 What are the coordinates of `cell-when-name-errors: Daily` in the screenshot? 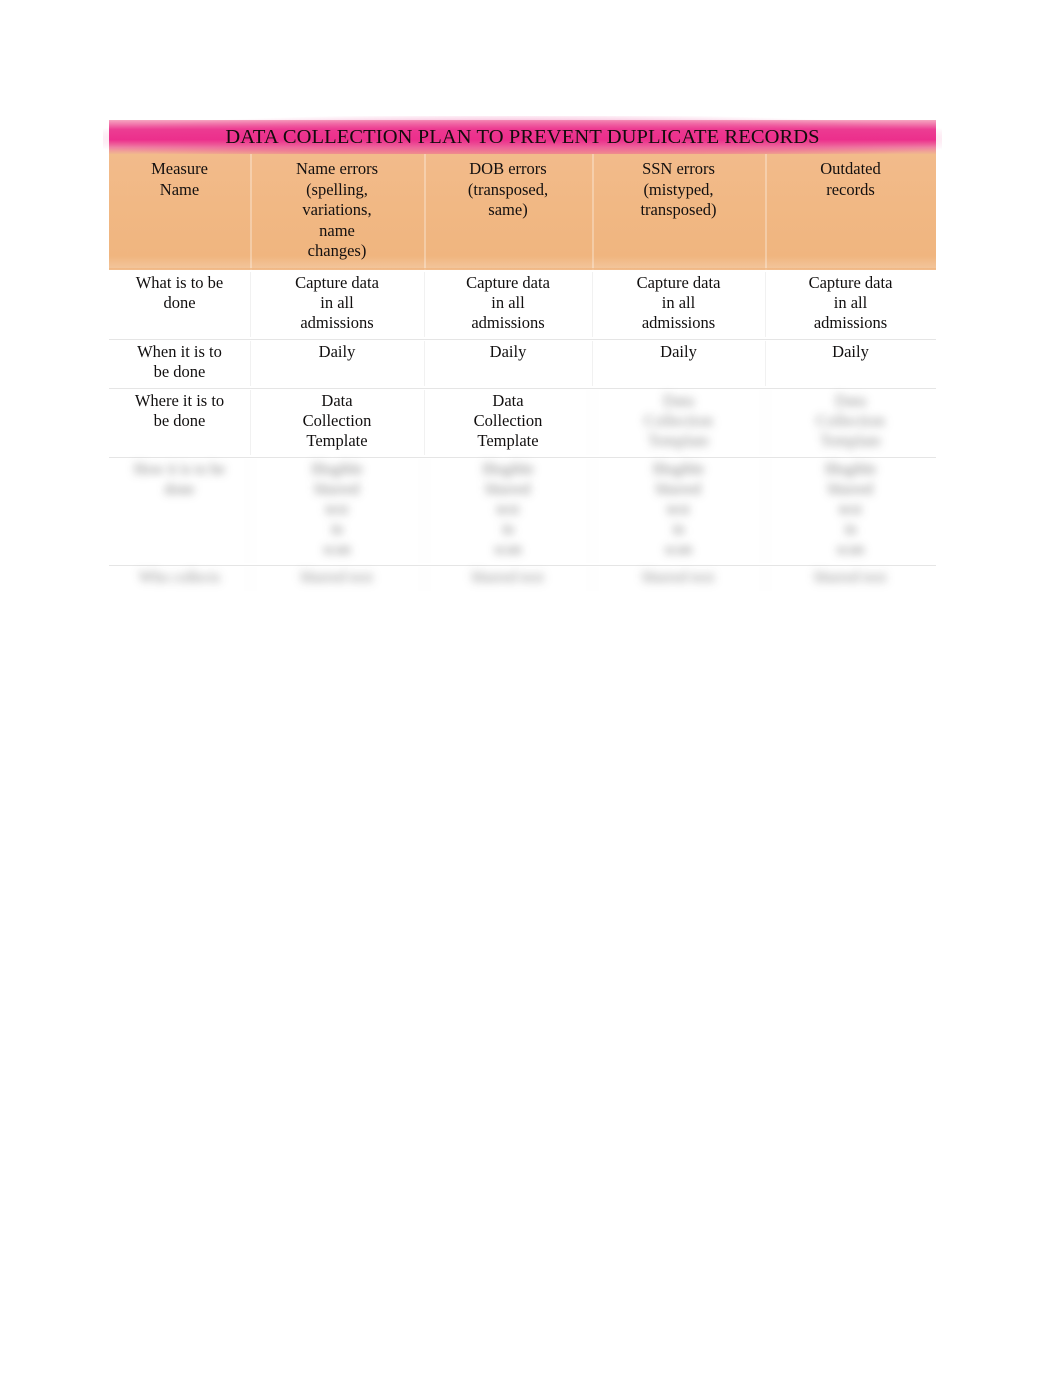 It's located at (337, 363).